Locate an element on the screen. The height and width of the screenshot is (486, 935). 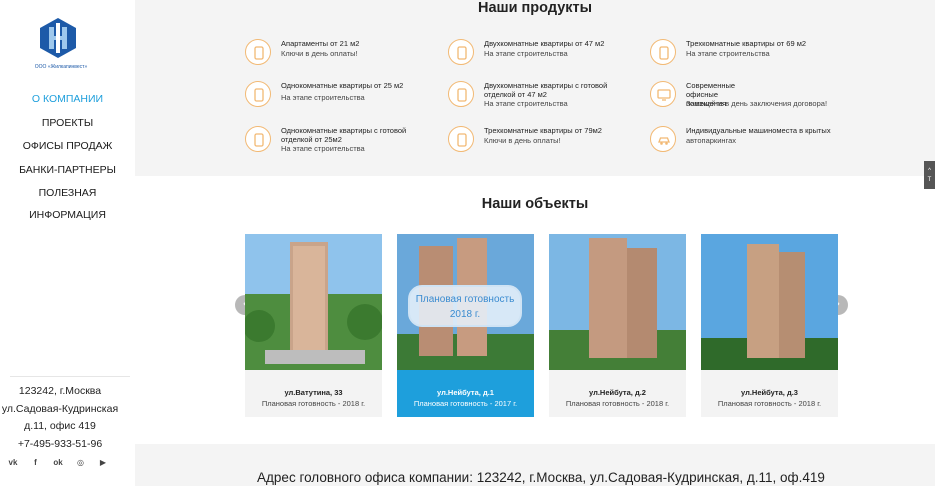
chevron-up-icon: ^ is located at coordinates (929, 171).